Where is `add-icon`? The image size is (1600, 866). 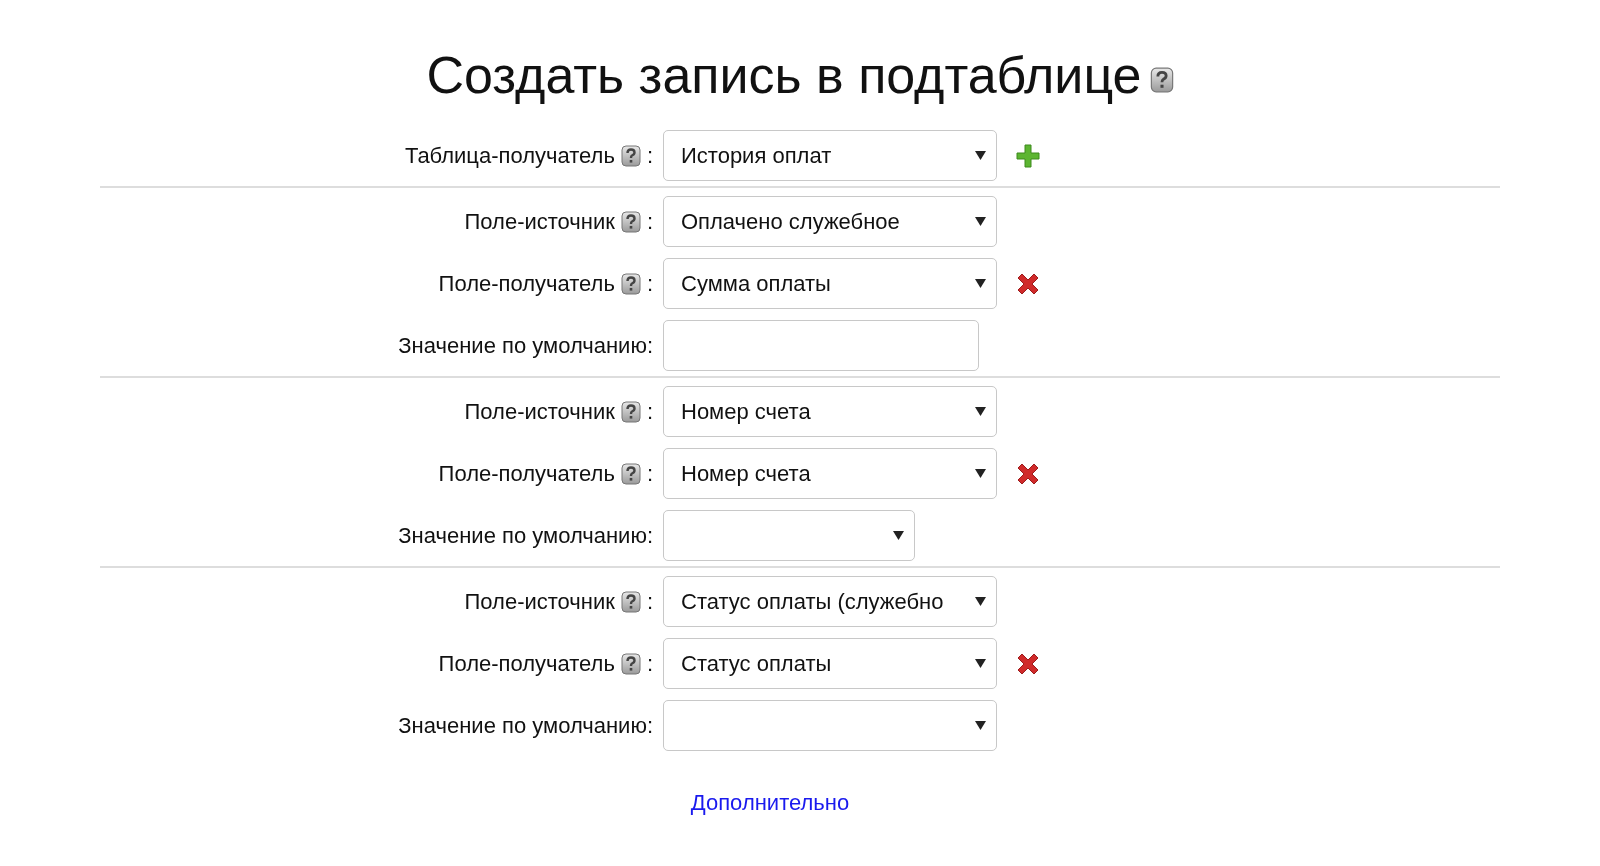 add-icon is located at coordinates (1028, 155).